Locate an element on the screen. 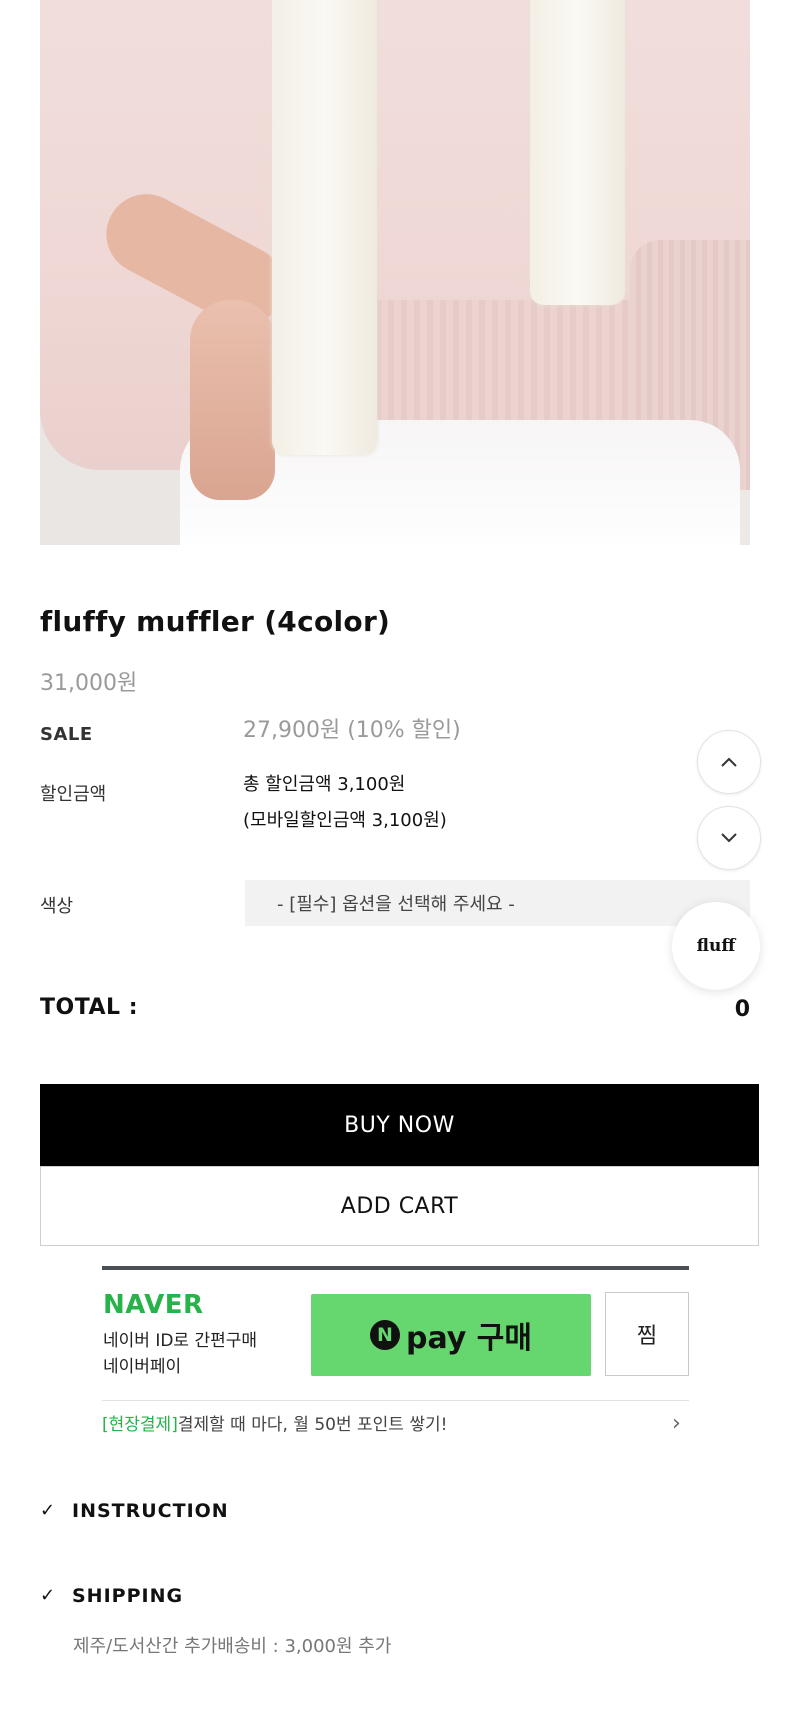  total-value: 0 is located at coordinates (742, 1009).